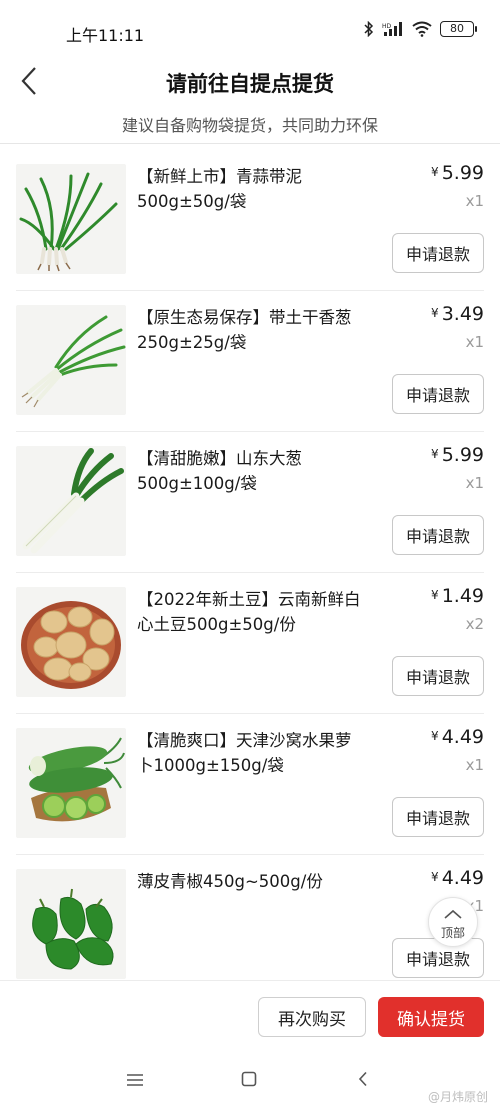  I want to click on price-value: 3.49, so click(462, 314).